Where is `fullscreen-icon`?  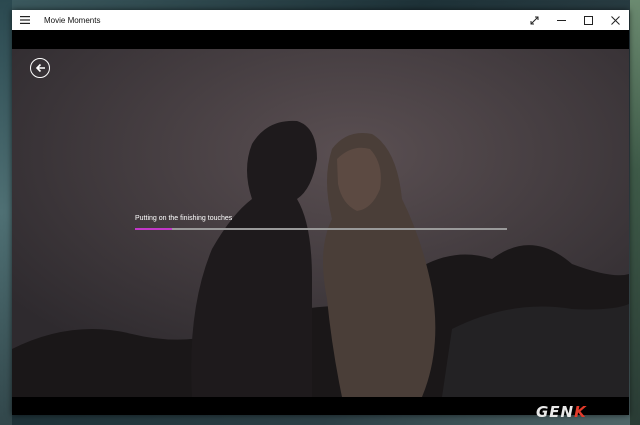 fullscreen-icon is located at coordinates (534, 20).